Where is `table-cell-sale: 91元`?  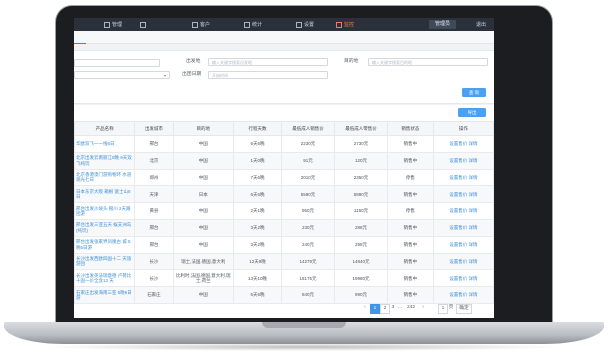 table-cell-sale: 91元 is located at coordinates (308, 160).